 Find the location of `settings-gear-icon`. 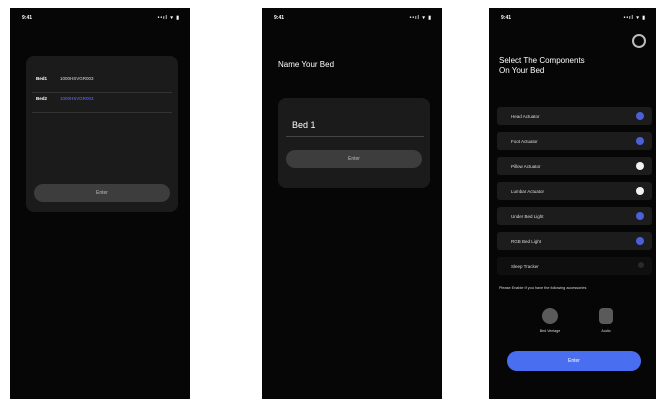

settings-gear-icon is located at coordinates (639, 41).